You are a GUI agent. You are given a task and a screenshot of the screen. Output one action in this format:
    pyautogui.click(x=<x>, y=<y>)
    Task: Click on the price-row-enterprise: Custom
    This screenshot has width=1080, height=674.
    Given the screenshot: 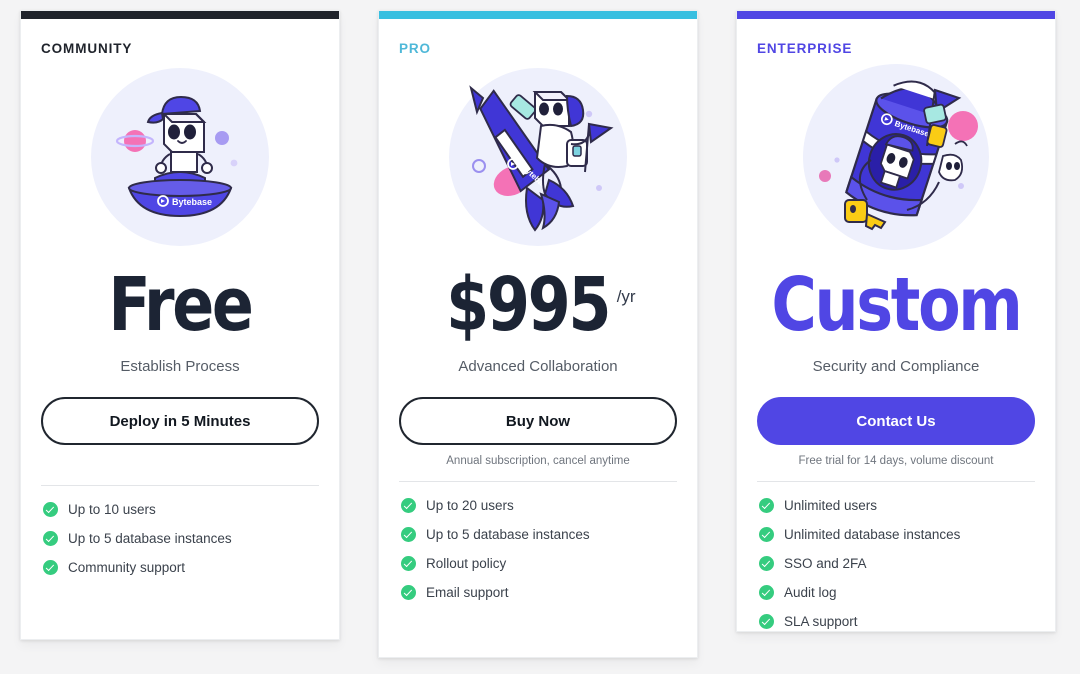 What is the action you would take?
    pyautogui.click(x=896, y=305)
    